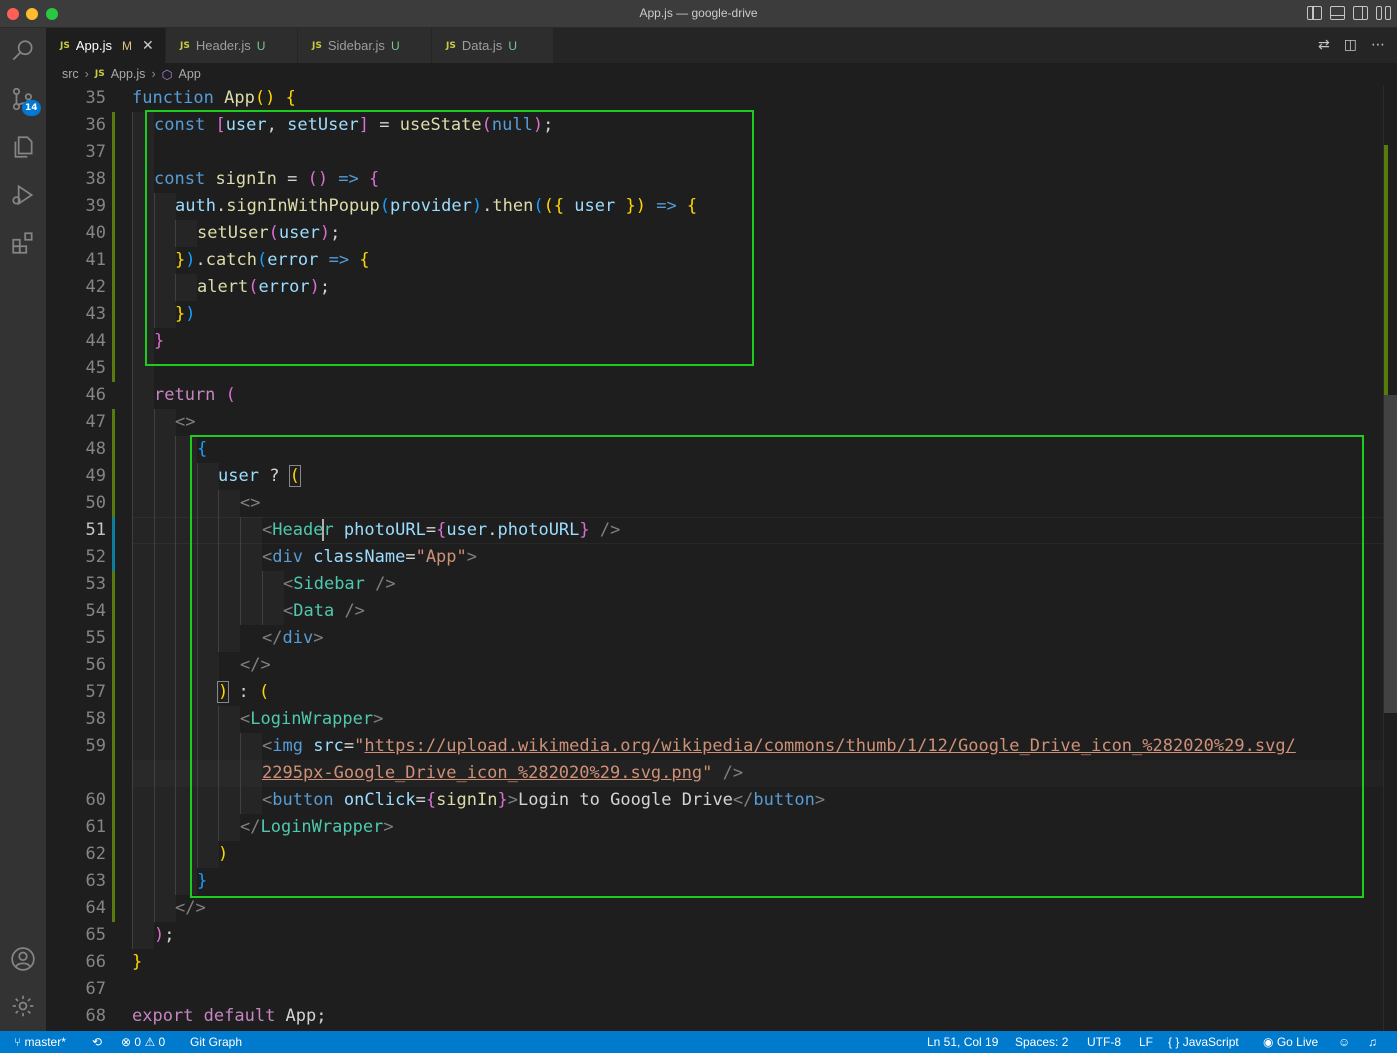 The height and width of the screenshot is (1053, 1397). Describe the element at coordinates (95, 152) in the screenshot. I see `line-number: 37` at that location.